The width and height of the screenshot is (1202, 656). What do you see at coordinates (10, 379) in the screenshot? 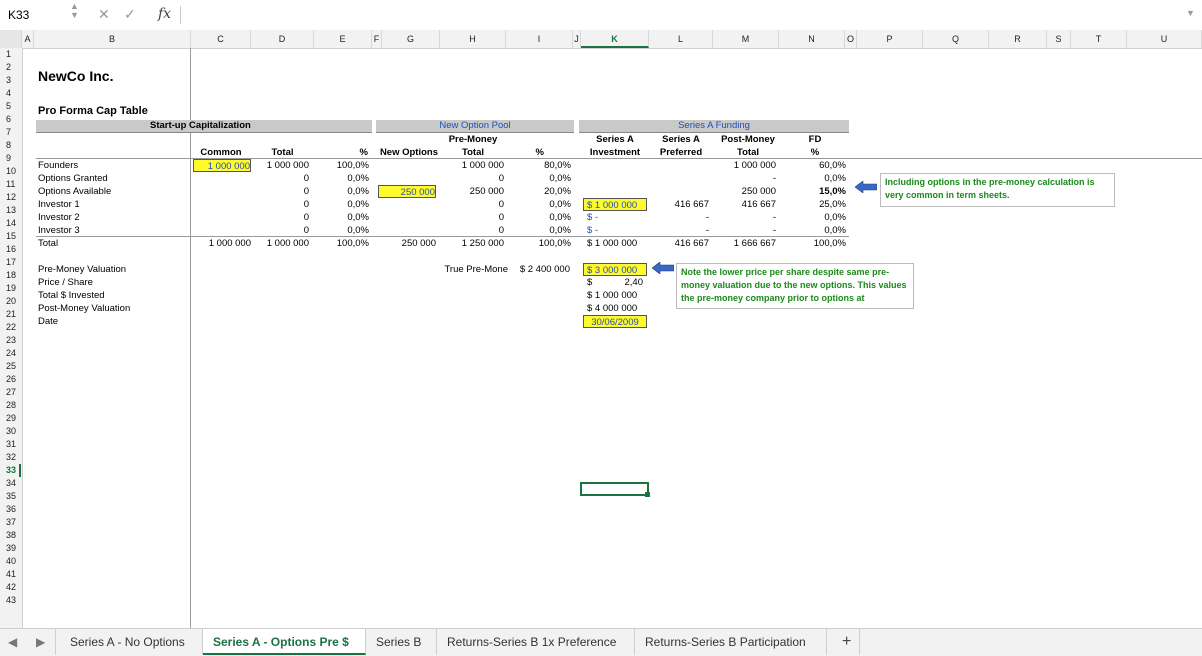
I see `row-header: 26` at bounding box center [10, 379].